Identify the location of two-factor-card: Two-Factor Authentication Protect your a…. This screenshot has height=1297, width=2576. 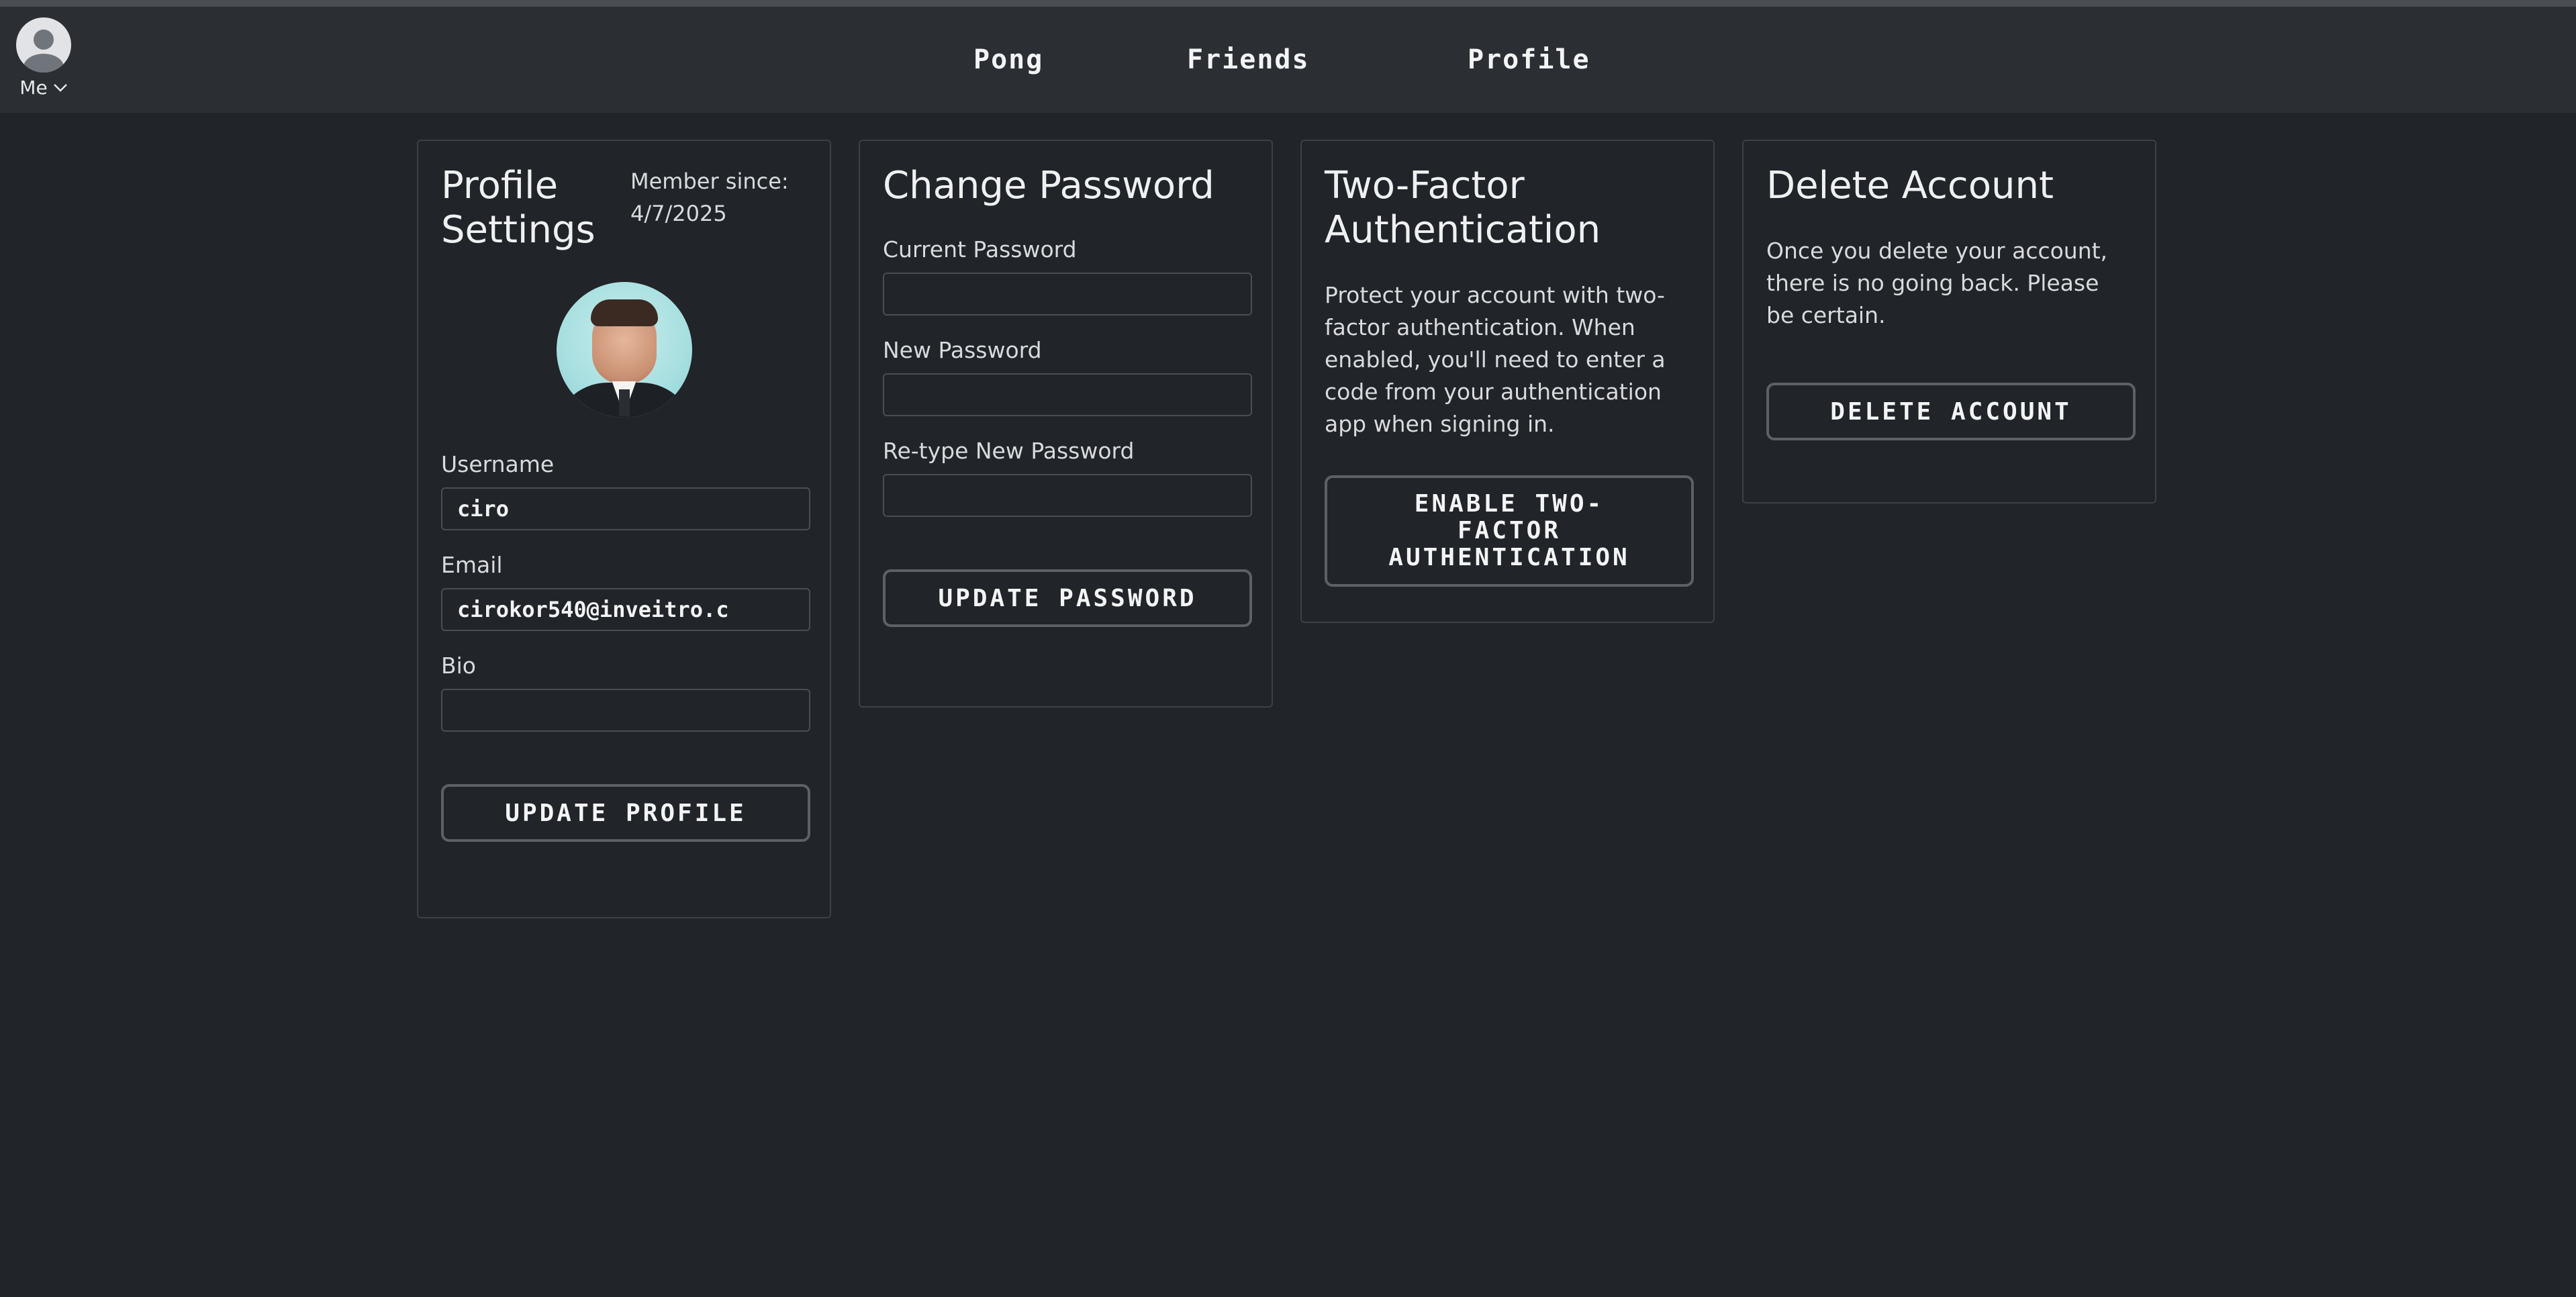
(1507, 381).